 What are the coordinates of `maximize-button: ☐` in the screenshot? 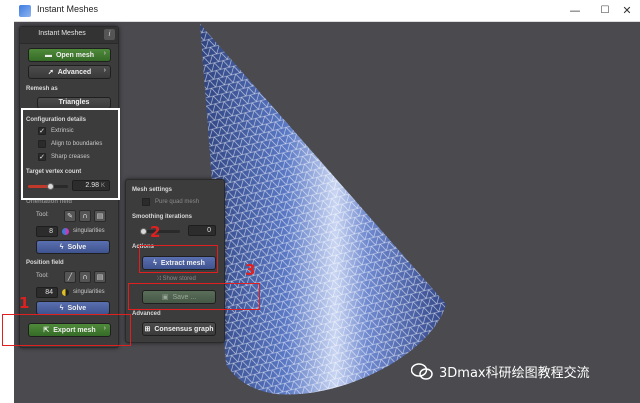 It's located at (605, 11).